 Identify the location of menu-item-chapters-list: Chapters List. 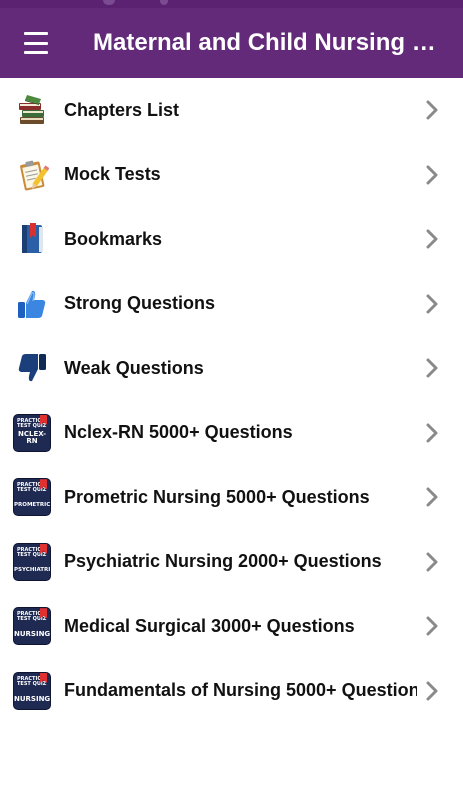
(231, 110).